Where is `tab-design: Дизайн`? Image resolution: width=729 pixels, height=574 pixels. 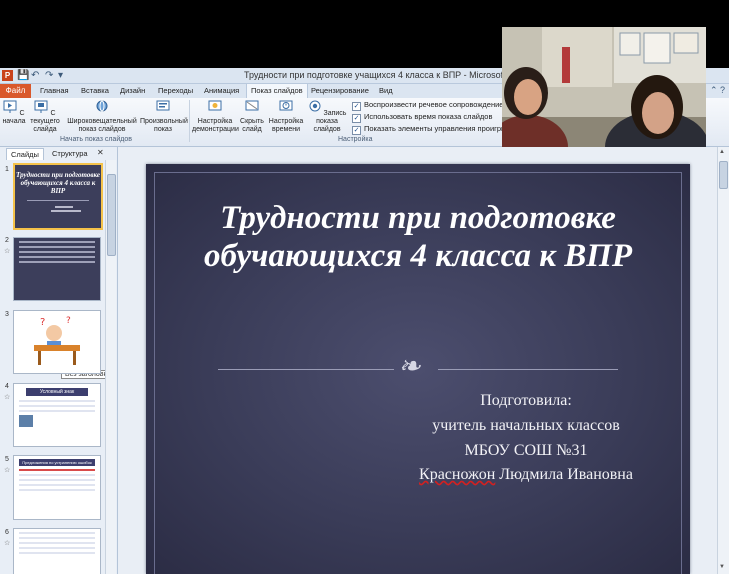
tab-design: Дизайн is located at coordinates (132, 91).